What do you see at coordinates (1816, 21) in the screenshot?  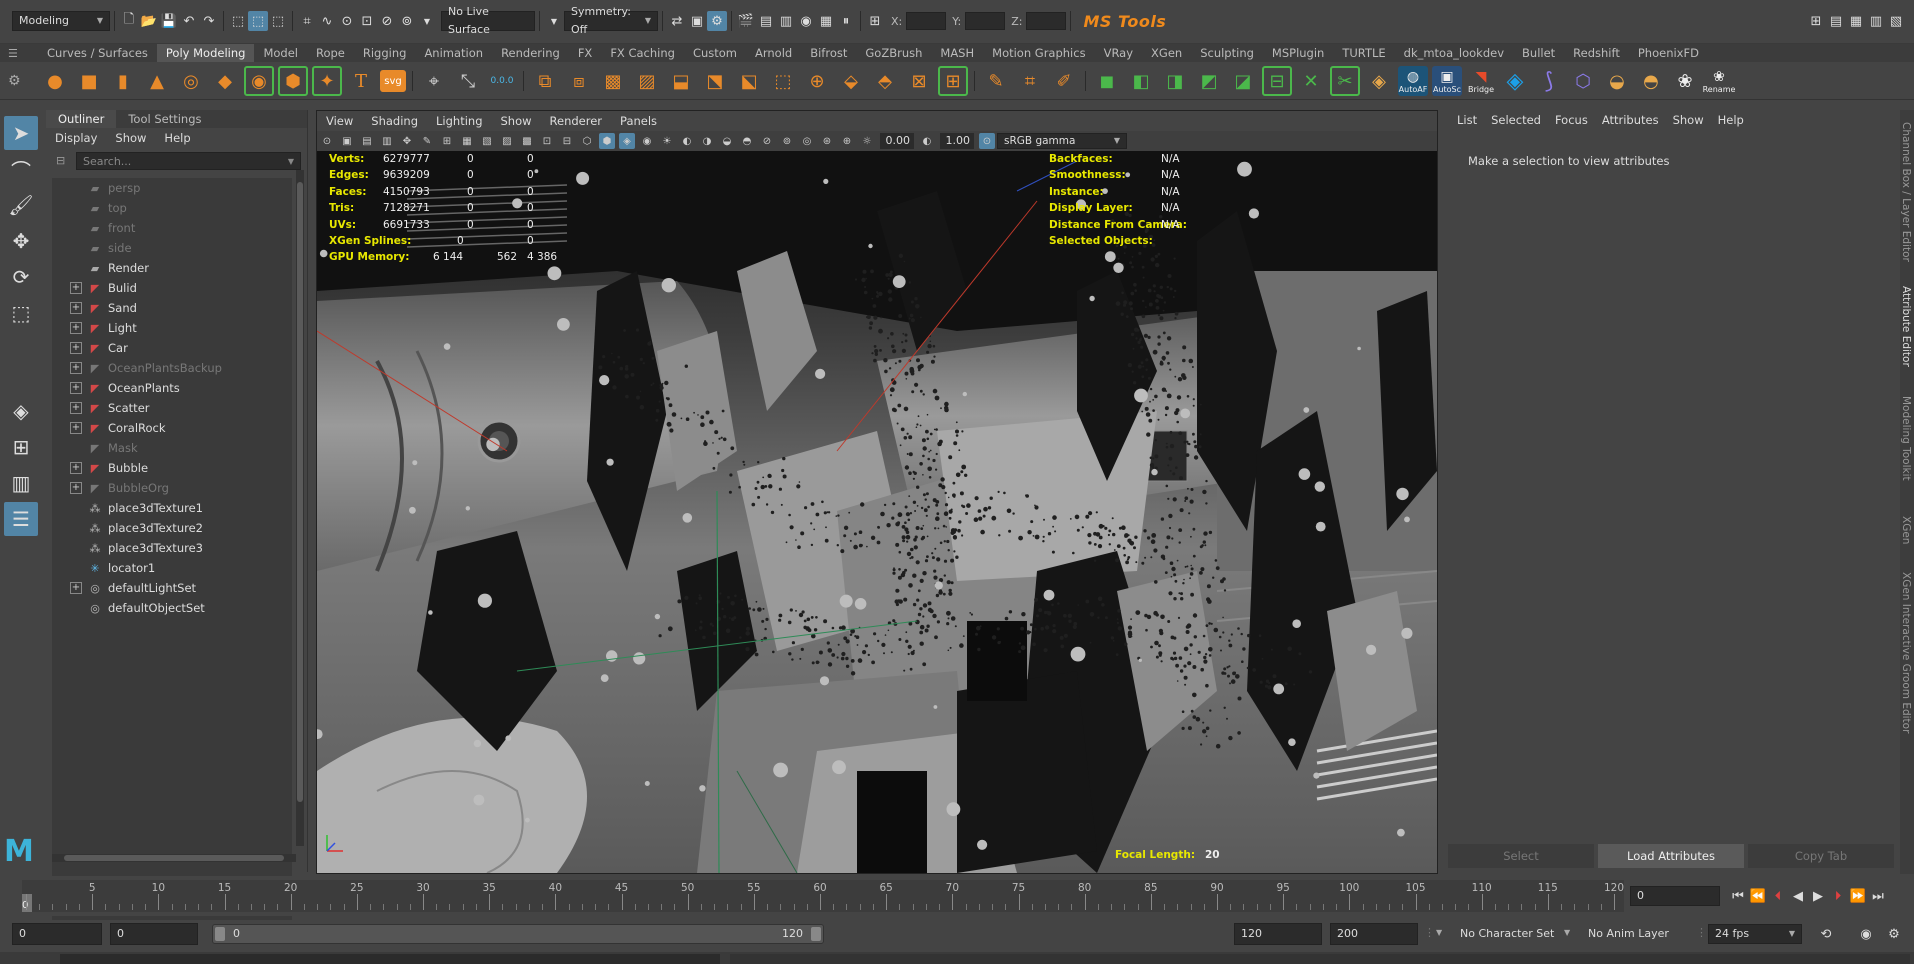 I see `layout-icon: ⊞` at bounding box center [1816, 21].